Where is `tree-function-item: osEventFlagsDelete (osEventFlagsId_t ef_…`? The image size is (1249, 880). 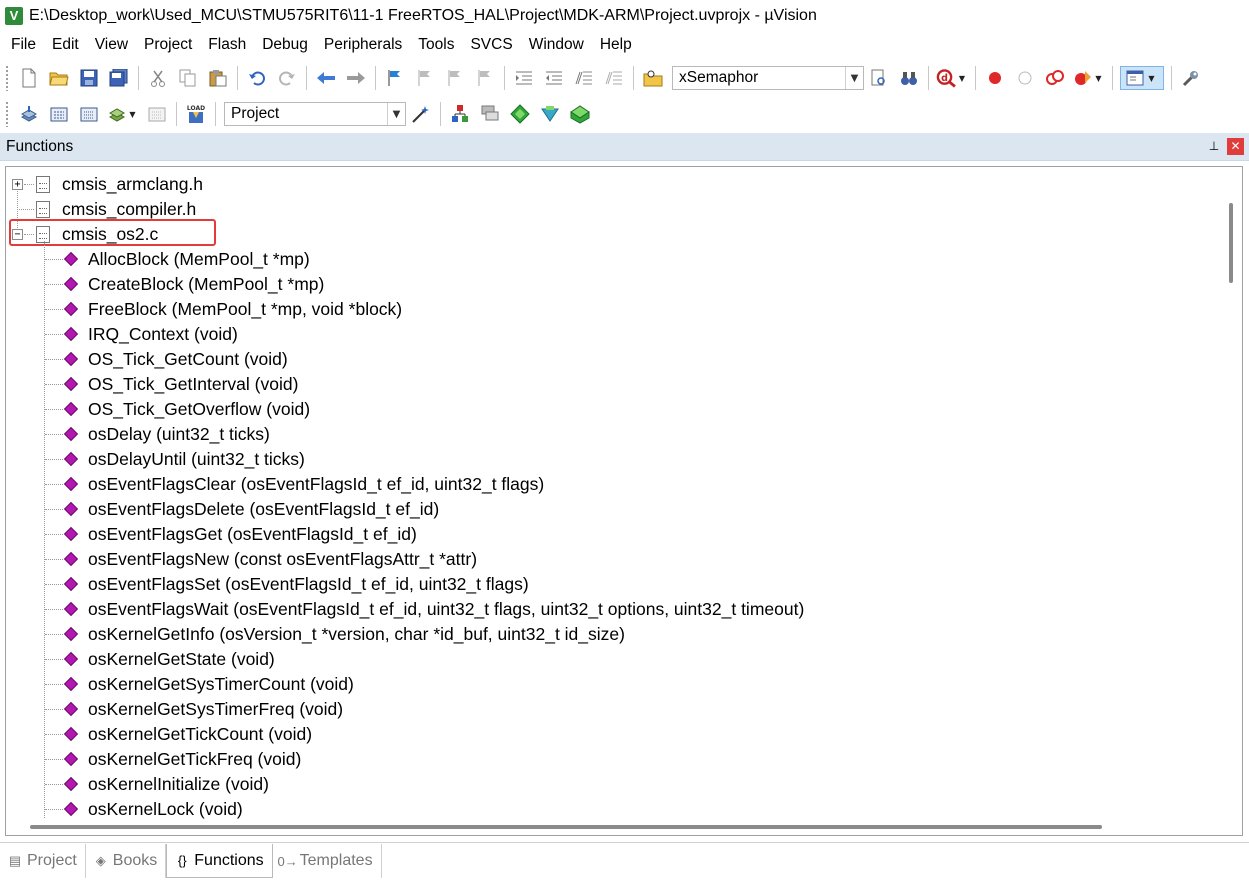
tree-function-item: osEventFlagsDelete (osEventFlagsId_t ef_… is located at coordinates (263, 509).